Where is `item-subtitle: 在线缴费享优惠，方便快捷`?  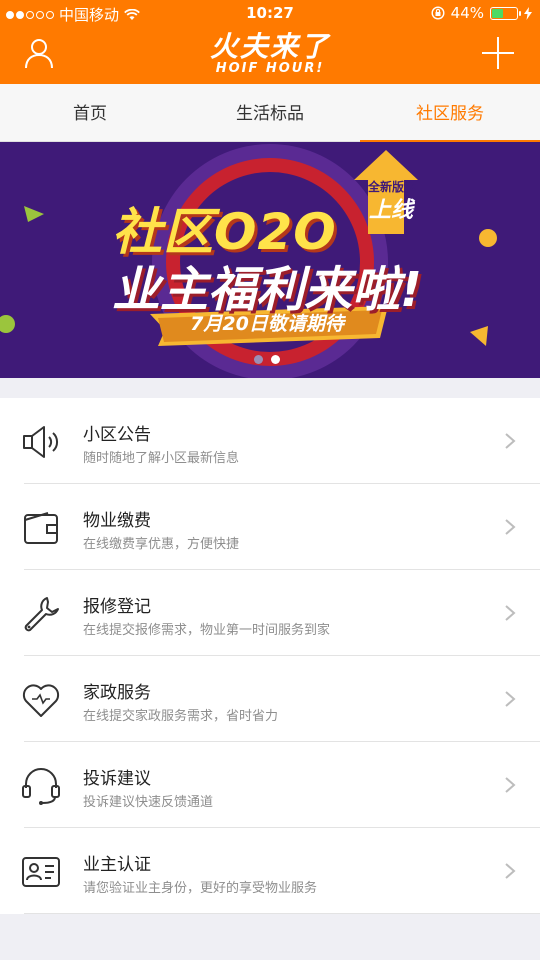 item-subtitle: 在线缴费享优惠，方便快捷 is located at coordinates (161, 544).